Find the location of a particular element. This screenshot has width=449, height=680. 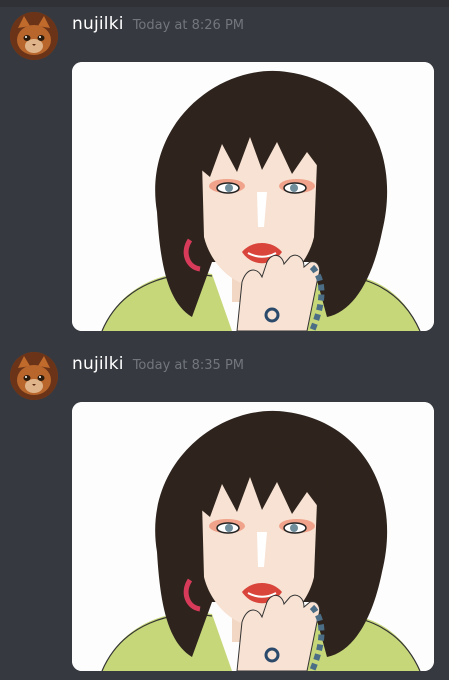

message-header: nujilki Today at 8:26 PM is located at coordinates (158, 25).